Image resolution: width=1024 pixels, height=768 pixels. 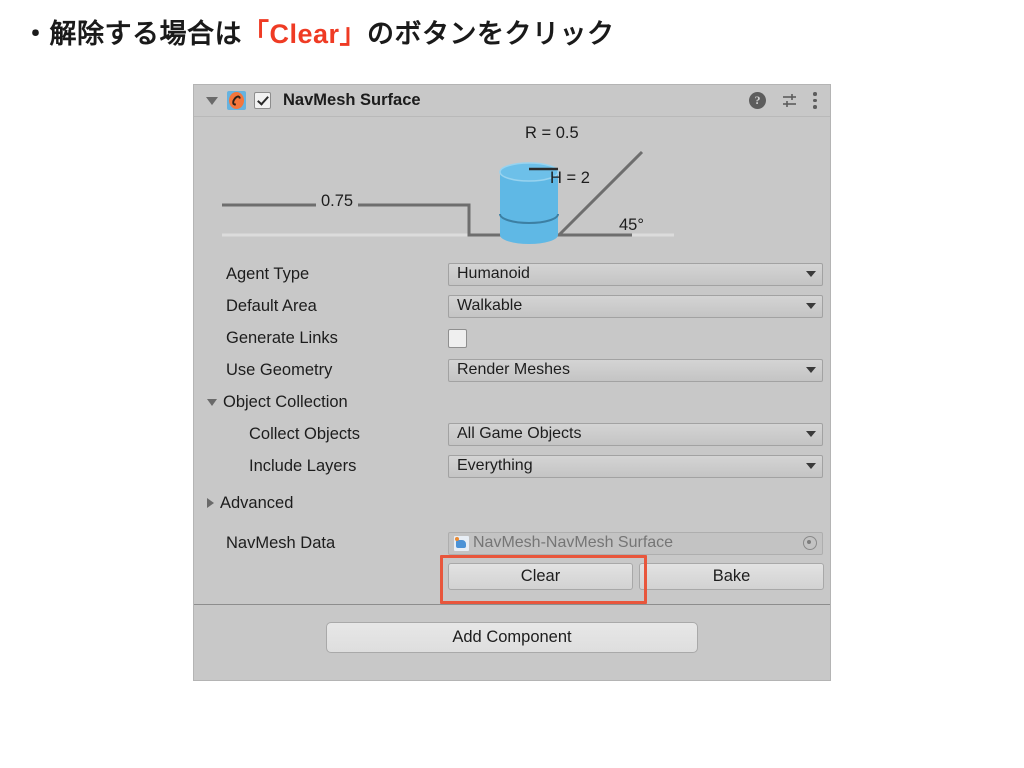 I want to click on agent-settings-diagram: R = 0.5 H = 2 0.75 45°, so click(x=512, y=185).